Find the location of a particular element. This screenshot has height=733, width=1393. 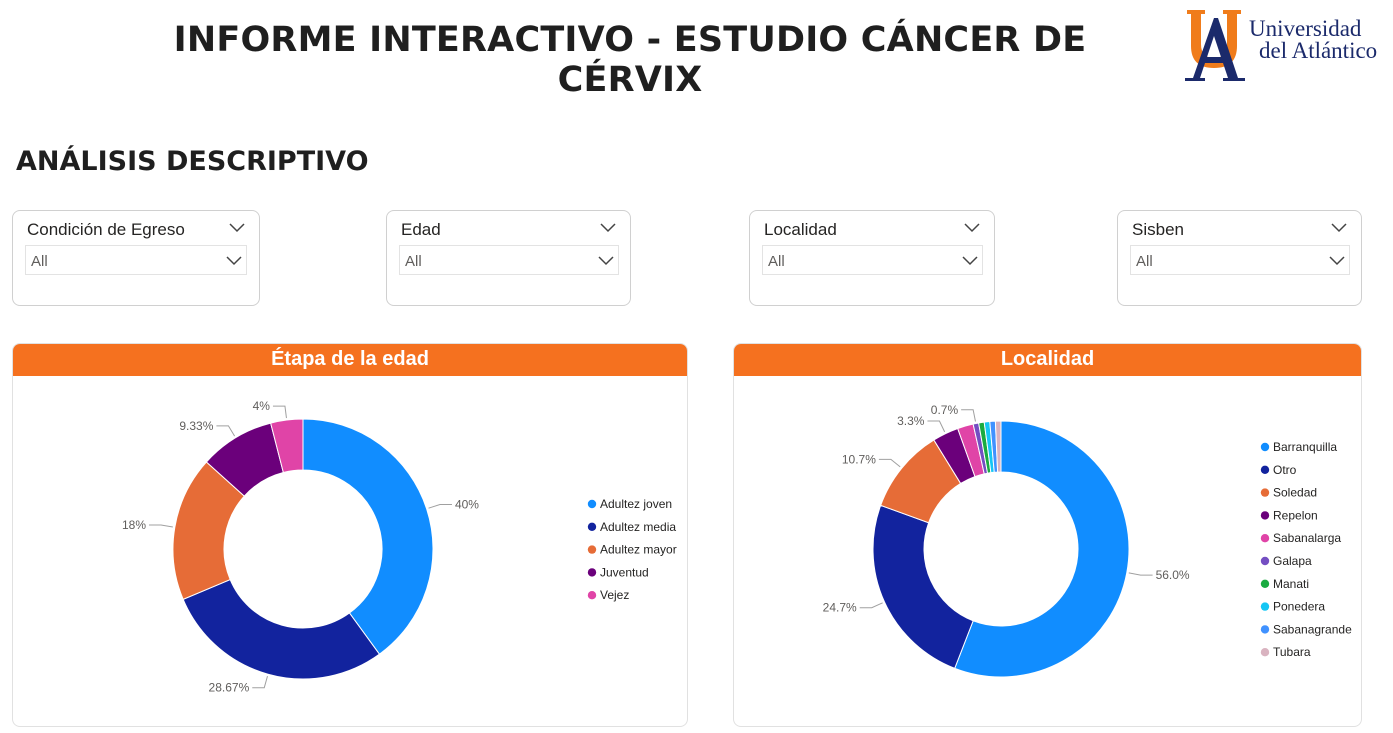

filter-sisben: Sisben All is located at coordinates (1239, 258).